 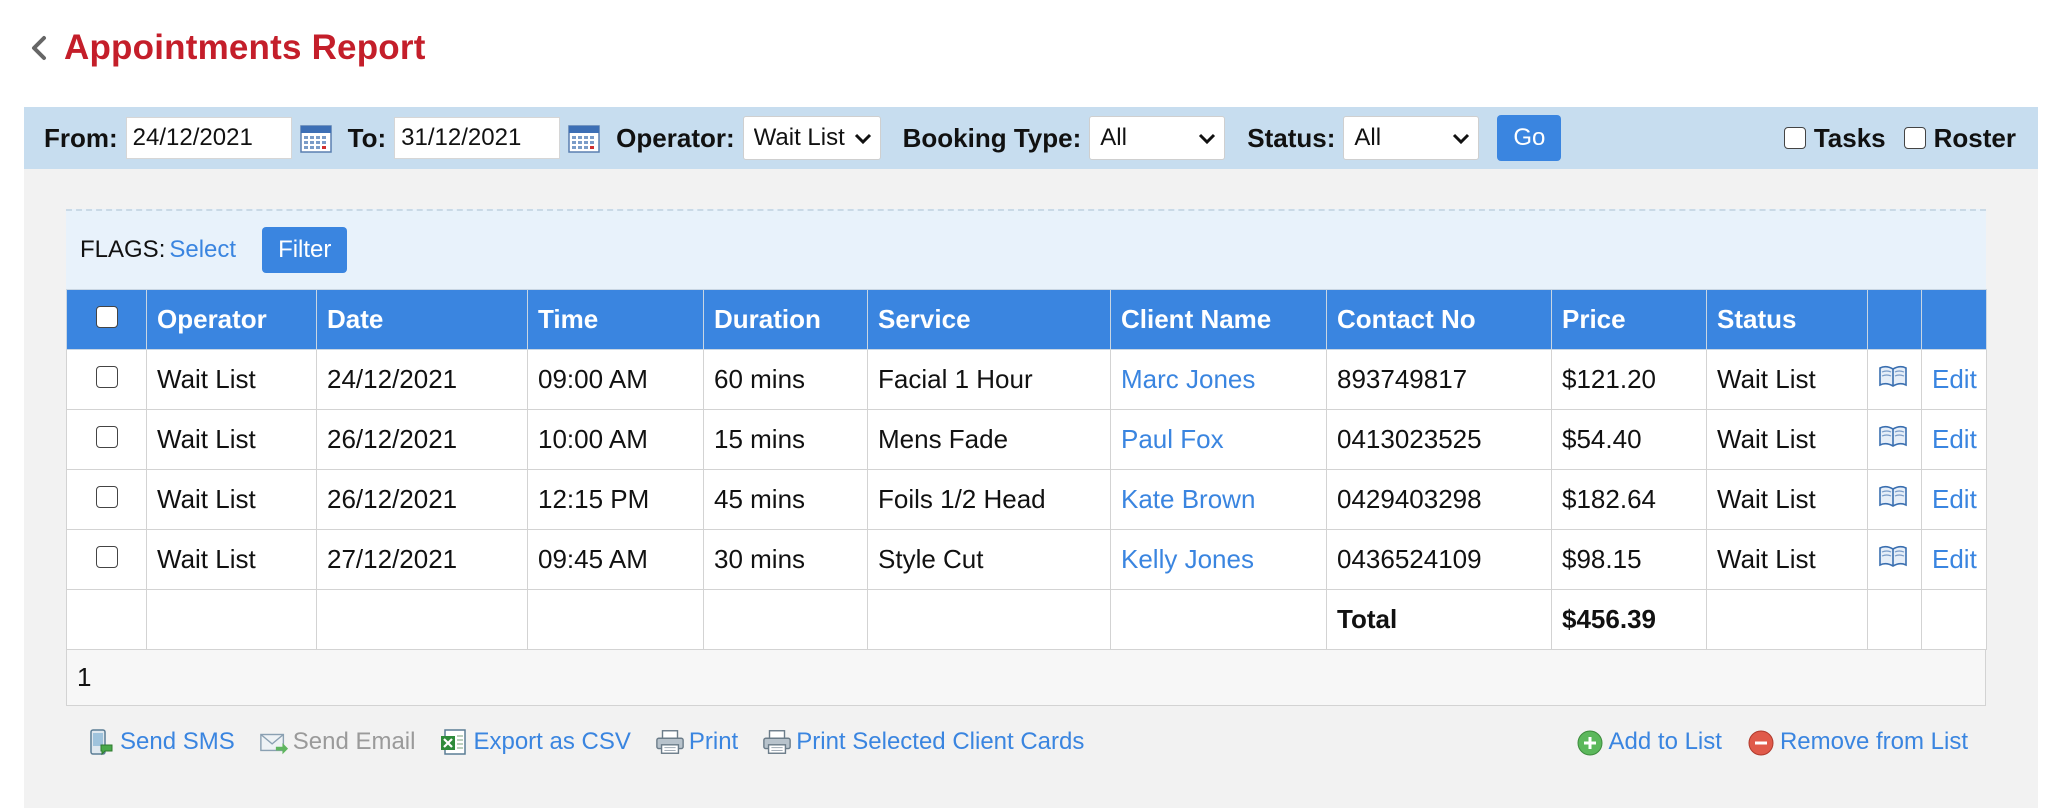 I want to click on operator-select-value: Wait List, so click(x=799, y=137).